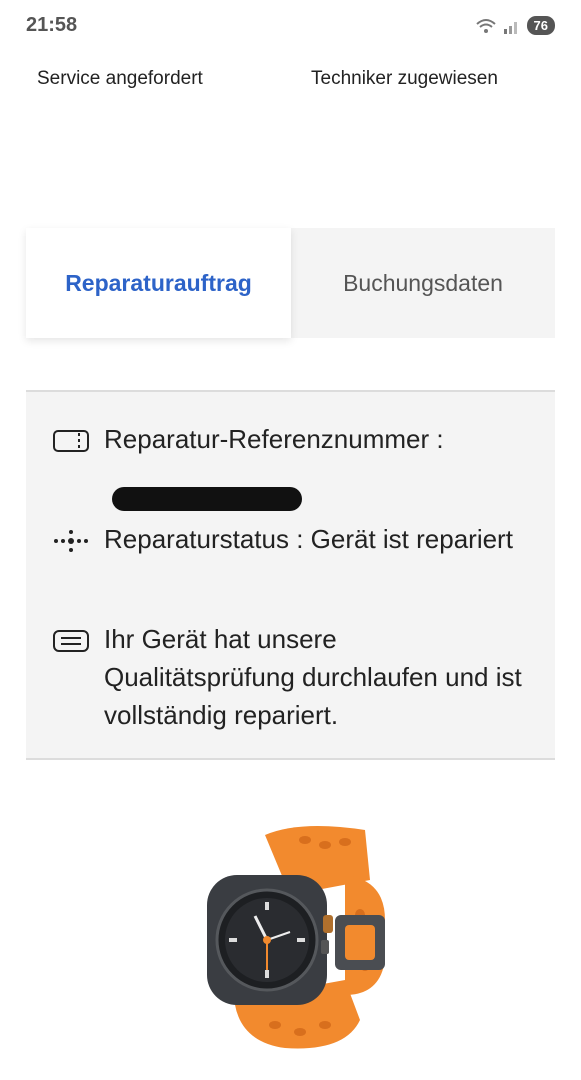  I want to click on tab-repair-order: Reparaturauftrag, so click(158, 283).